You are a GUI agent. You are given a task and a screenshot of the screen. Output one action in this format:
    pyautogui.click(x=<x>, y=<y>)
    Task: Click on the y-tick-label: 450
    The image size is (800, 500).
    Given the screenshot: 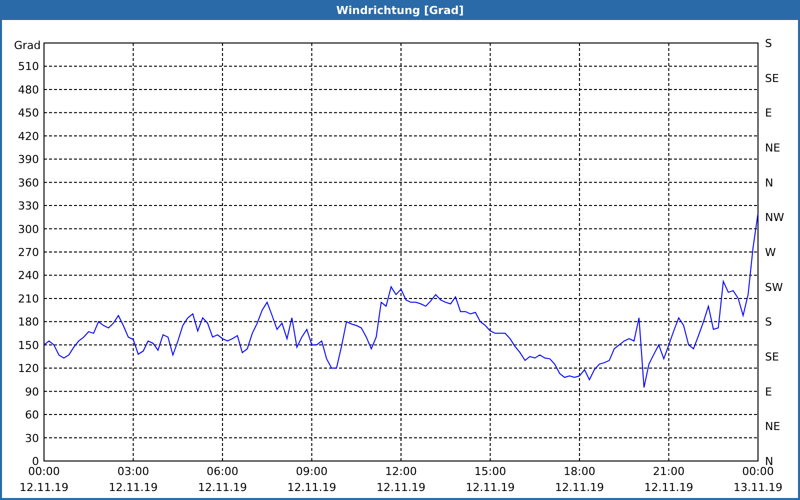 What is the action you would take?
    pyautogui.click(x=28, y=113)
    